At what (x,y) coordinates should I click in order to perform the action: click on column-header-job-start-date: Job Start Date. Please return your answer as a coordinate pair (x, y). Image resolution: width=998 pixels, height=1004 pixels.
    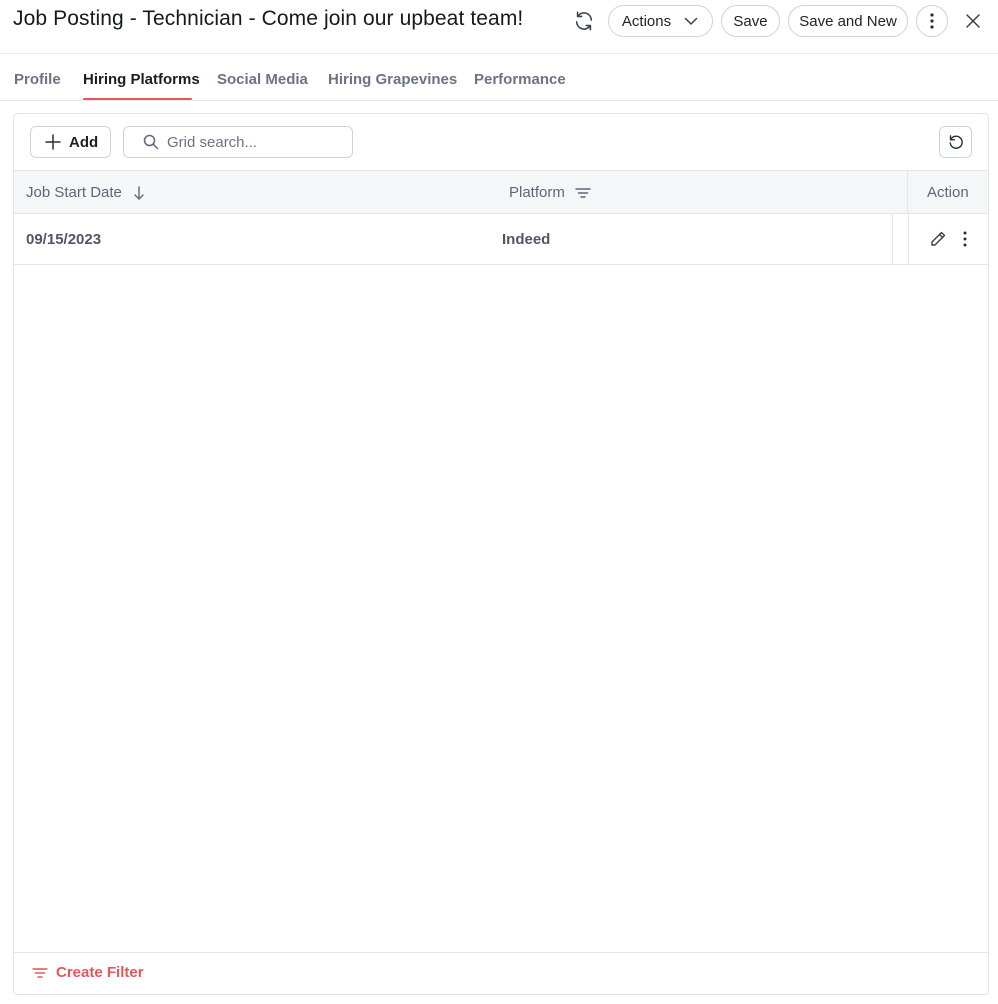
    Looking at the image, I should click on (85, 192).